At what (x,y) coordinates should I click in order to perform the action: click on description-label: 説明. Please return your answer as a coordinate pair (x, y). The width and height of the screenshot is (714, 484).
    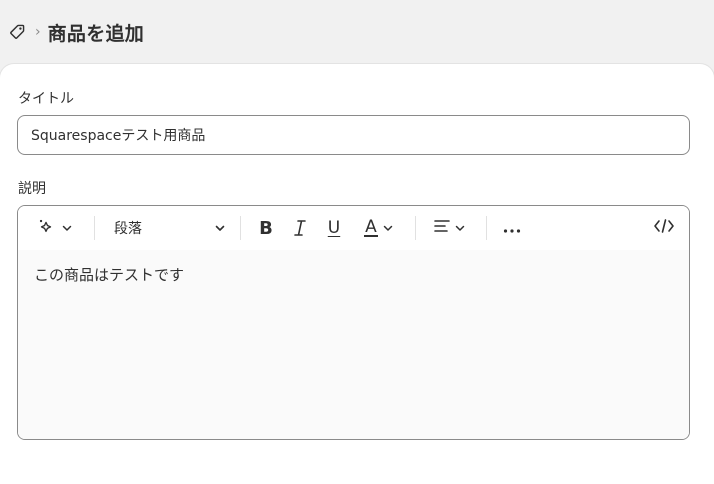
    Looking at the image, I should click on (32, 189).